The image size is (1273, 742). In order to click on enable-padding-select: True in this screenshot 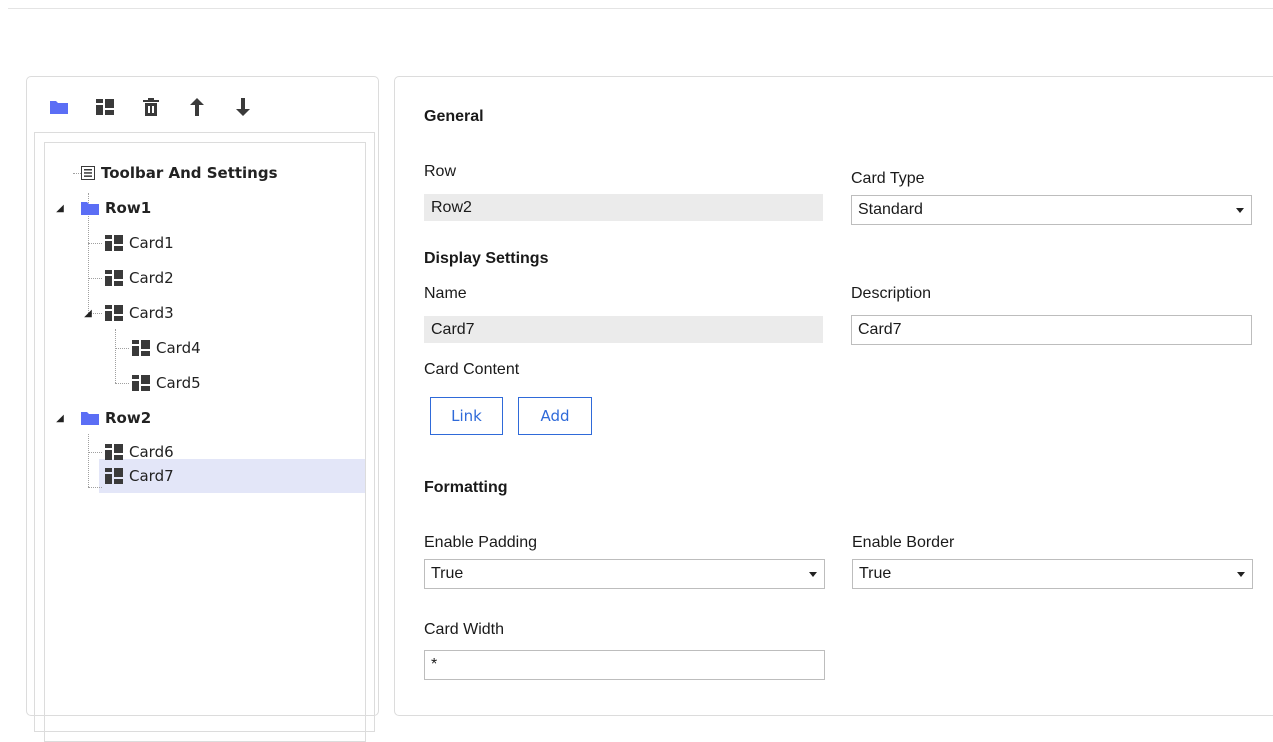, I will do `click(624, 574)`.